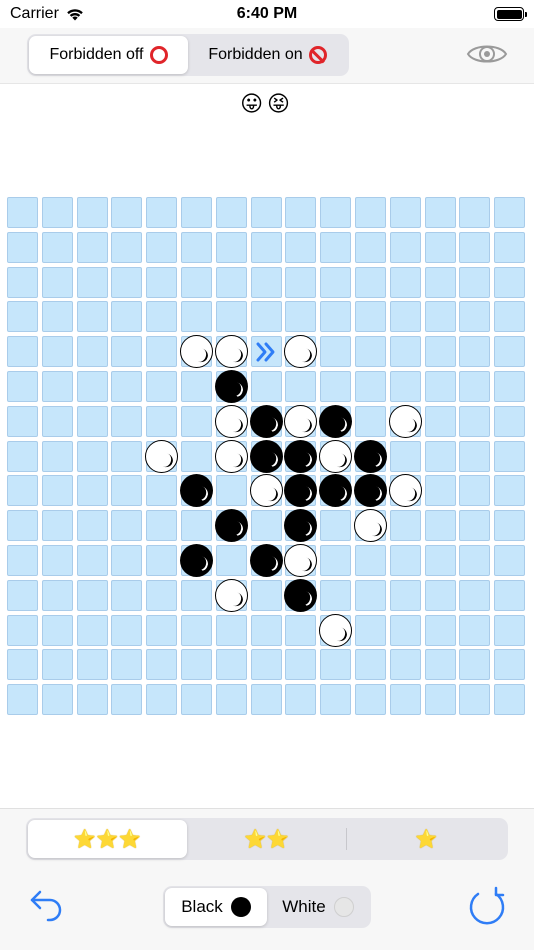  I want to click on restart-icon, so click(487, 907).